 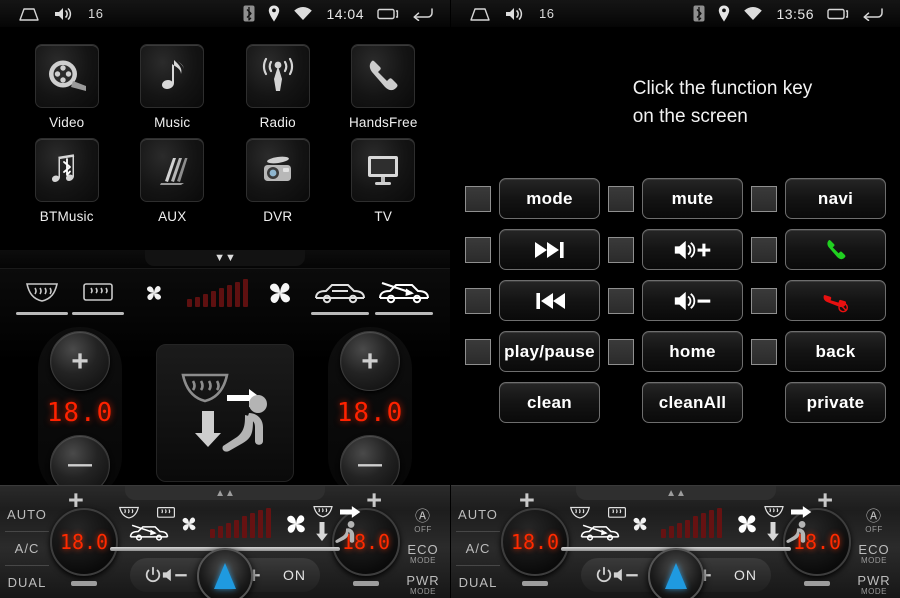 What do you see at coordinates (621, 300) in the screenshot?
I see `checkbox-volume-down` at bounding box center [621, 300].